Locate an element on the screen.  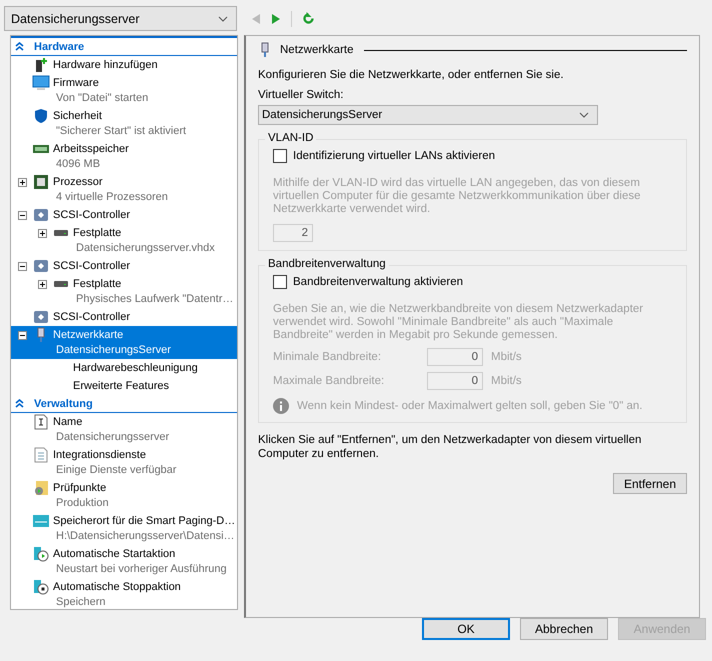
tree-item: Hardware hinzufügen is located at coordinates (124, 65).